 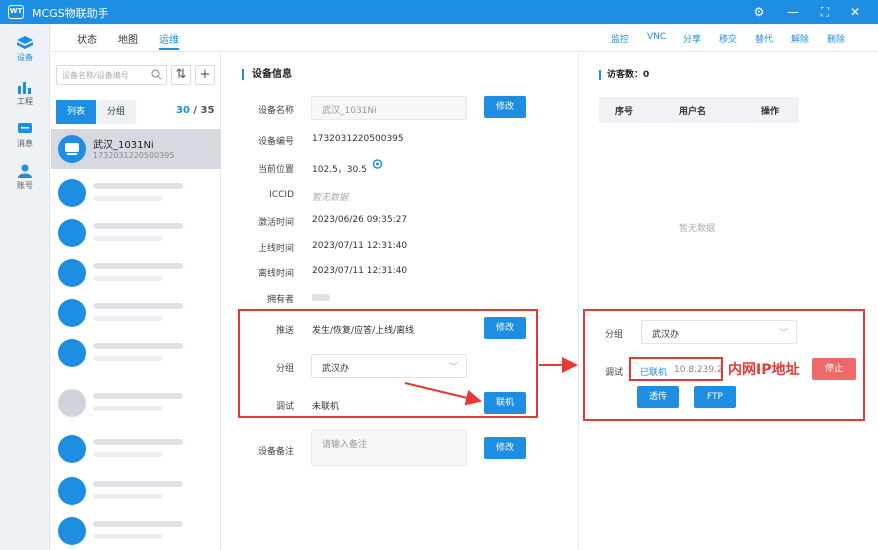 What do you see at coordinates (491, 381) in the screenshot?
I see `annotation-arrows` at bounding box center [491, 381].